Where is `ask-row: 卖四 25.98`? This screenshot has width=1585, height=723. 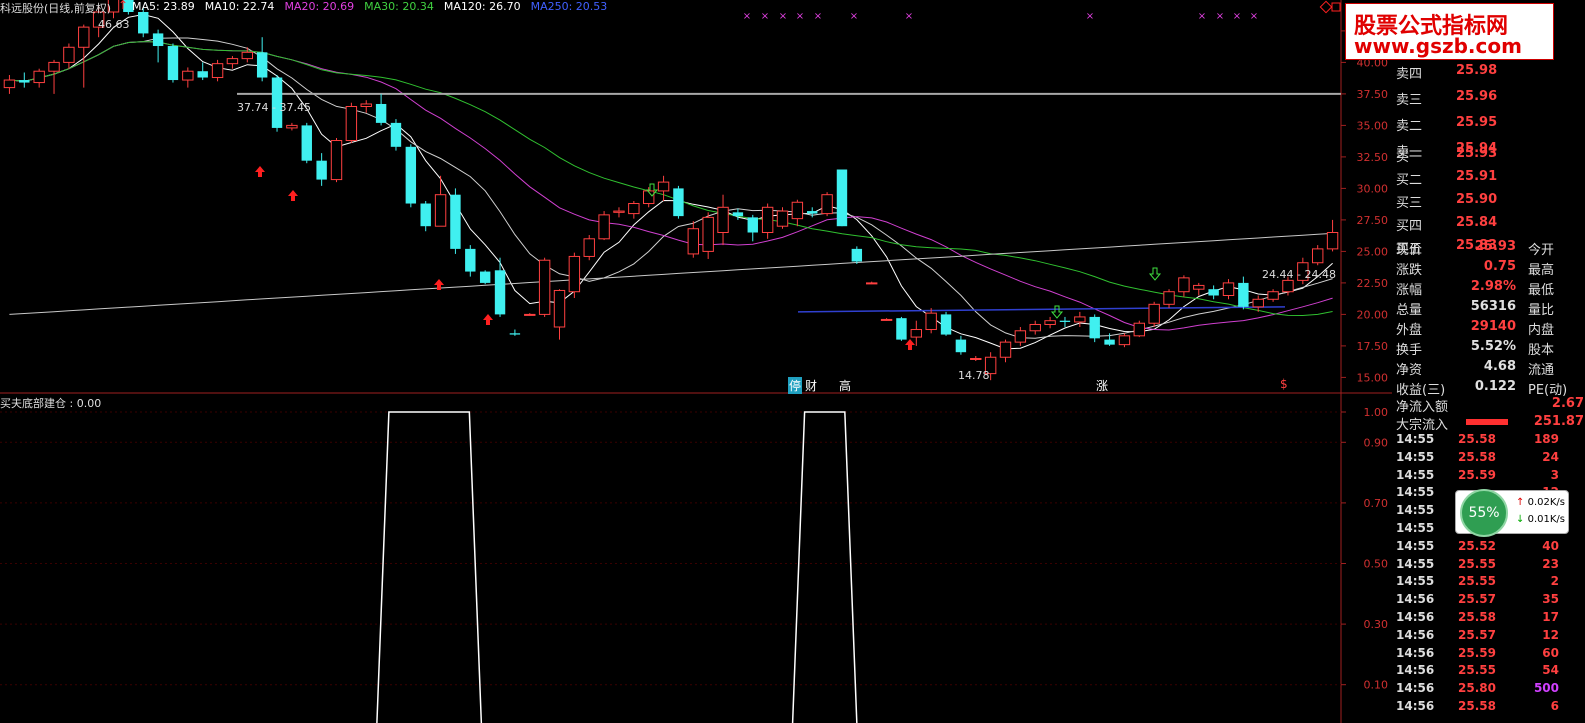 ask-row: 卖四 25.98 is located at coordinates (1488, 70).